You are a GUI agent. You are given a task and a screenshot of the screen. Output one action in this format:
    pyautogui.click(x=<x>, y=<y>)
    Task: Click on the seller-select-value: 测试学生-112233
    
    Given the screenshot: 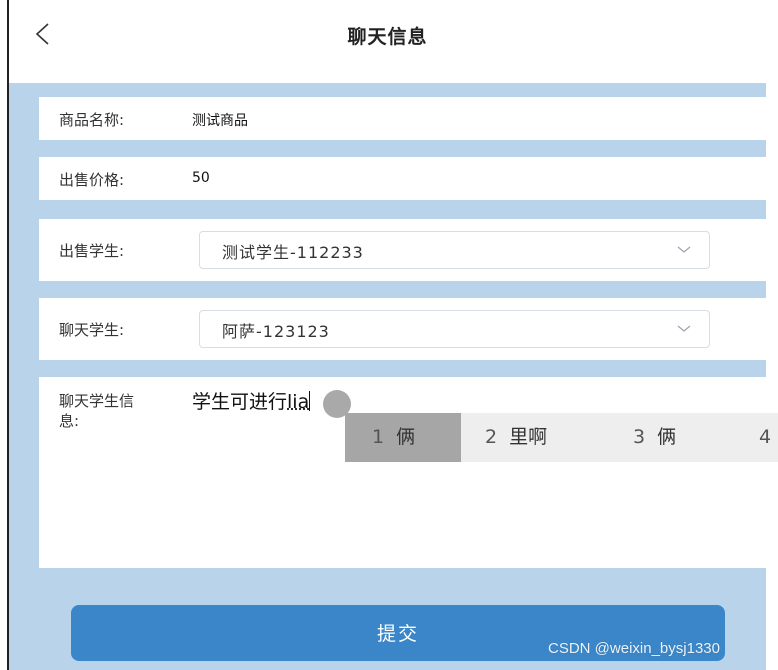 What is the action you would take?
    pyautogui.click(x=293, y=252)
    